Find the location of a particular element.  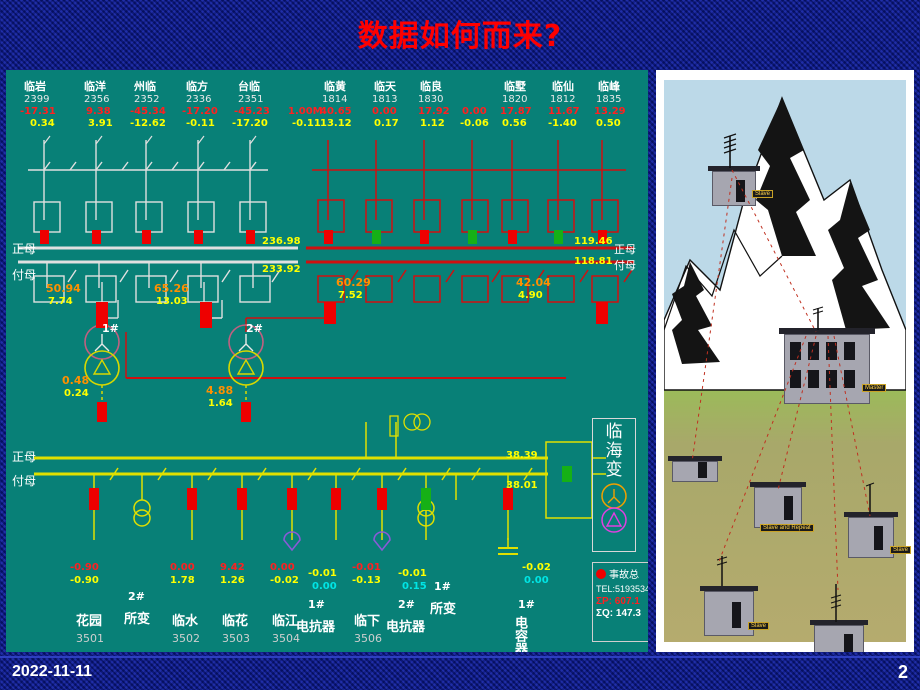

slave-station-topleft is located at coordinates (695, 469).